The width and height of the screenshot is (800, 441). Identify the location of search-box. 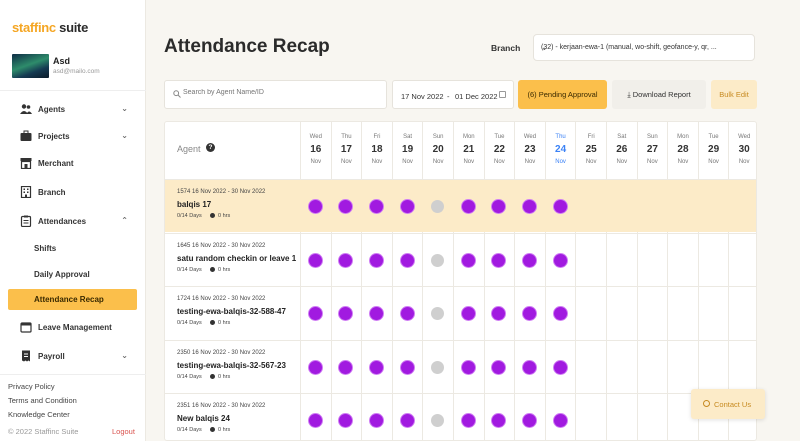
(275, 94).